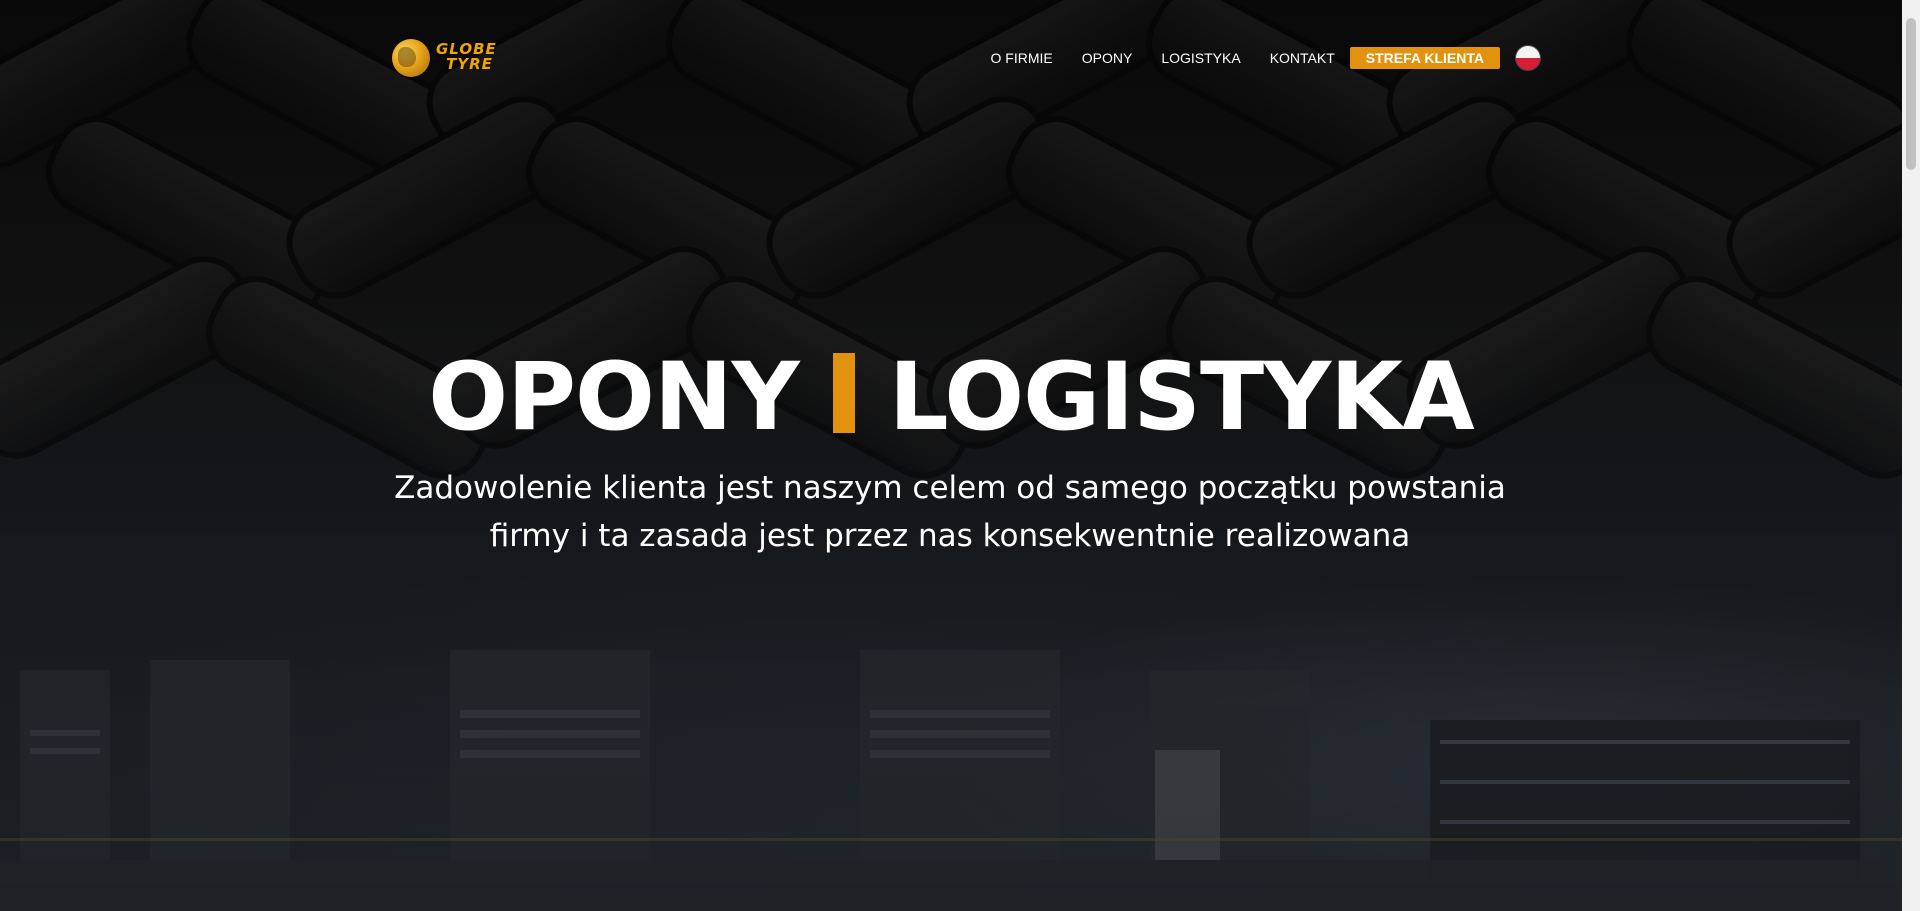  What do you see at coordinates (1528, 58) in the screenshot?
I see `flag-pl-icon` at bounding box center [1528, 58].